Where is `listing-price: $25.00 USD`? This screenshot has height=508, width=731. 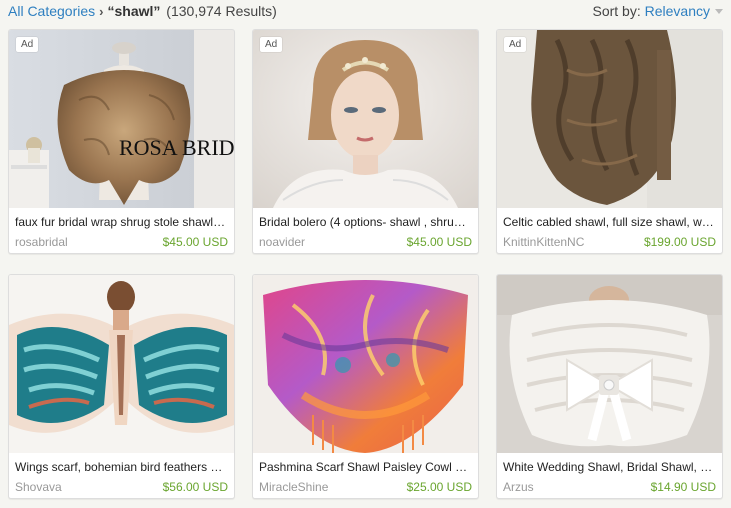 listing-price: $25.00 USD is located at coordinates (439, 487).